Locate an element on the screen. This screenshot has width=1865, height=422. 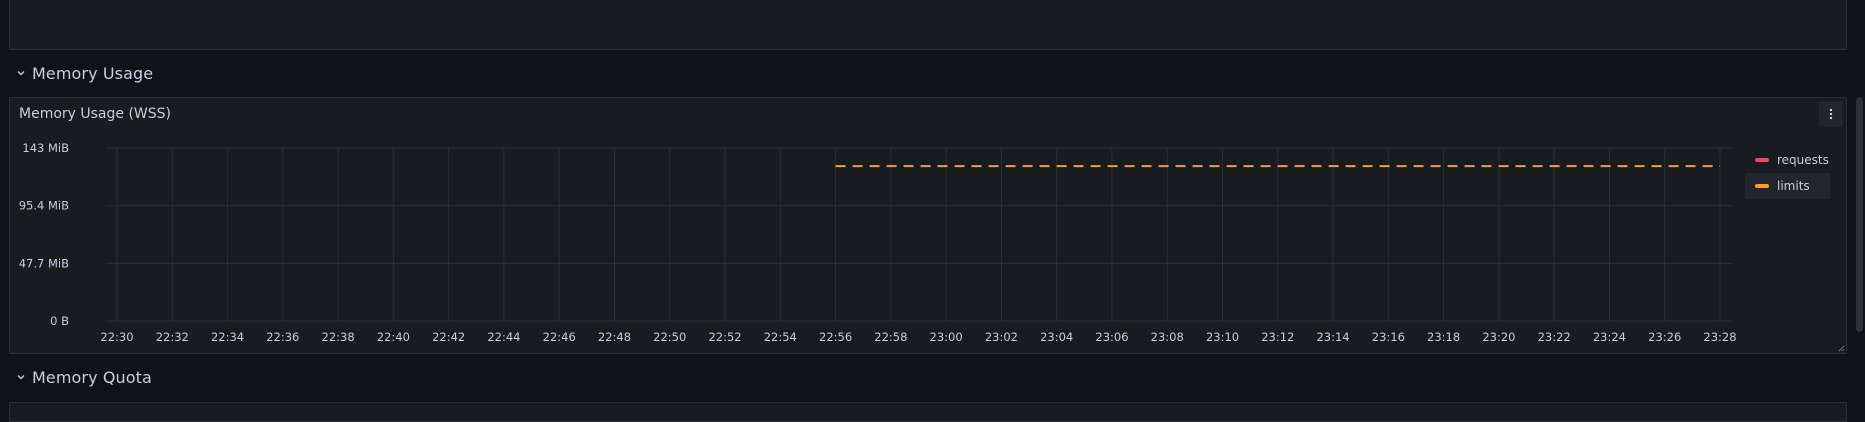
kebab-menu-icon is located at coordinates (1831, 114).